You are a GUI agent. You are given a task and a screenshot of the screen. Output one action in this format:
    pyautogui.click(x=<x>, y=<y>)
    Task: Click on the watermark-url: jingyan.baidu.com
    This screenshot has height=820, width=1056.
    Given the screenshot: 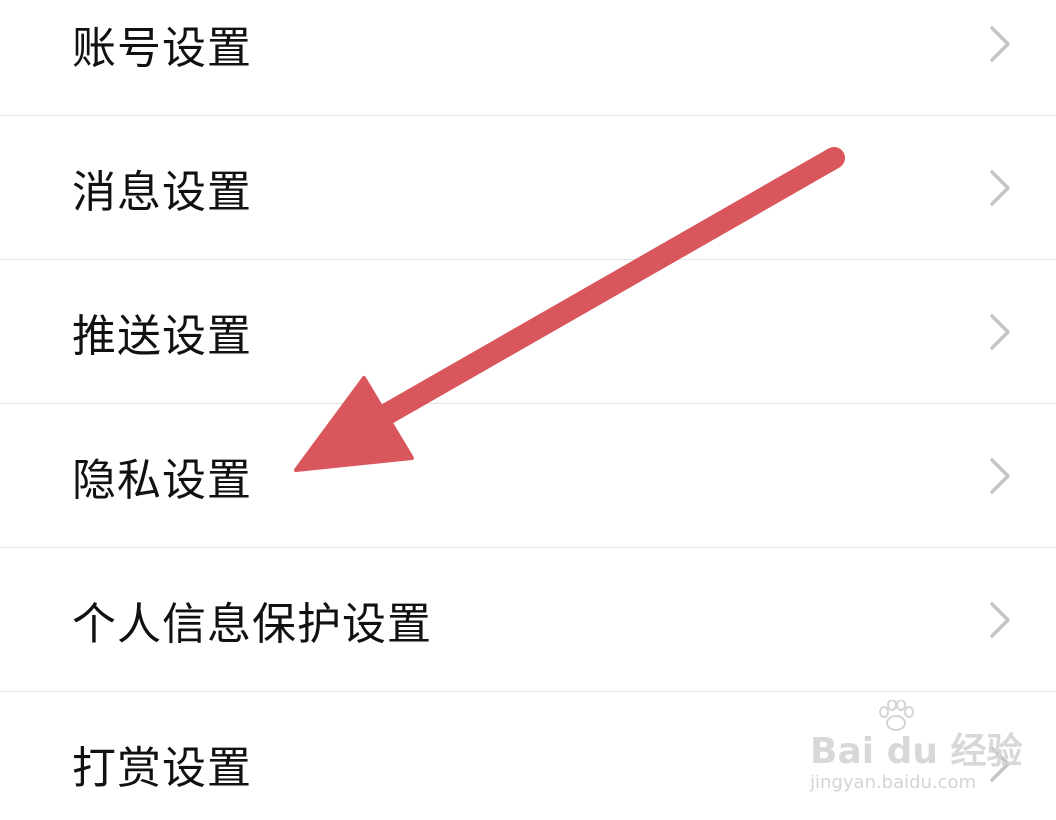 What is the action you would take?
    pyautogui.click(x=893, y=782)
    